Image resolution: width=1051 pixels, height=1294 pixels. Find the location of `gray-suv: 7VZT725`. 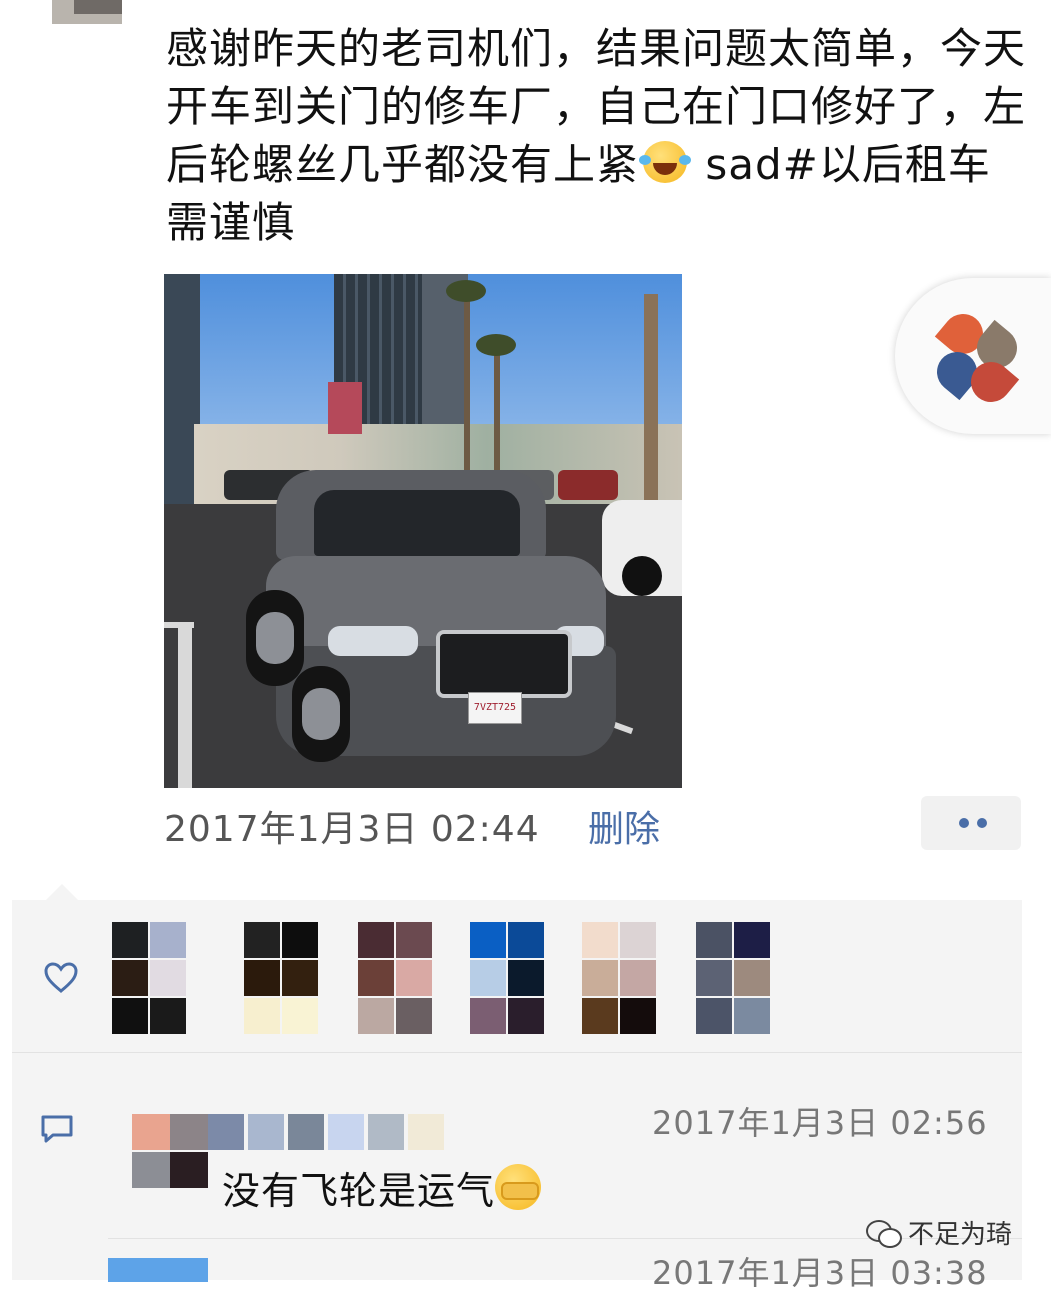

gray-suv: 7VZT725 is located at coordinates (430, 620).